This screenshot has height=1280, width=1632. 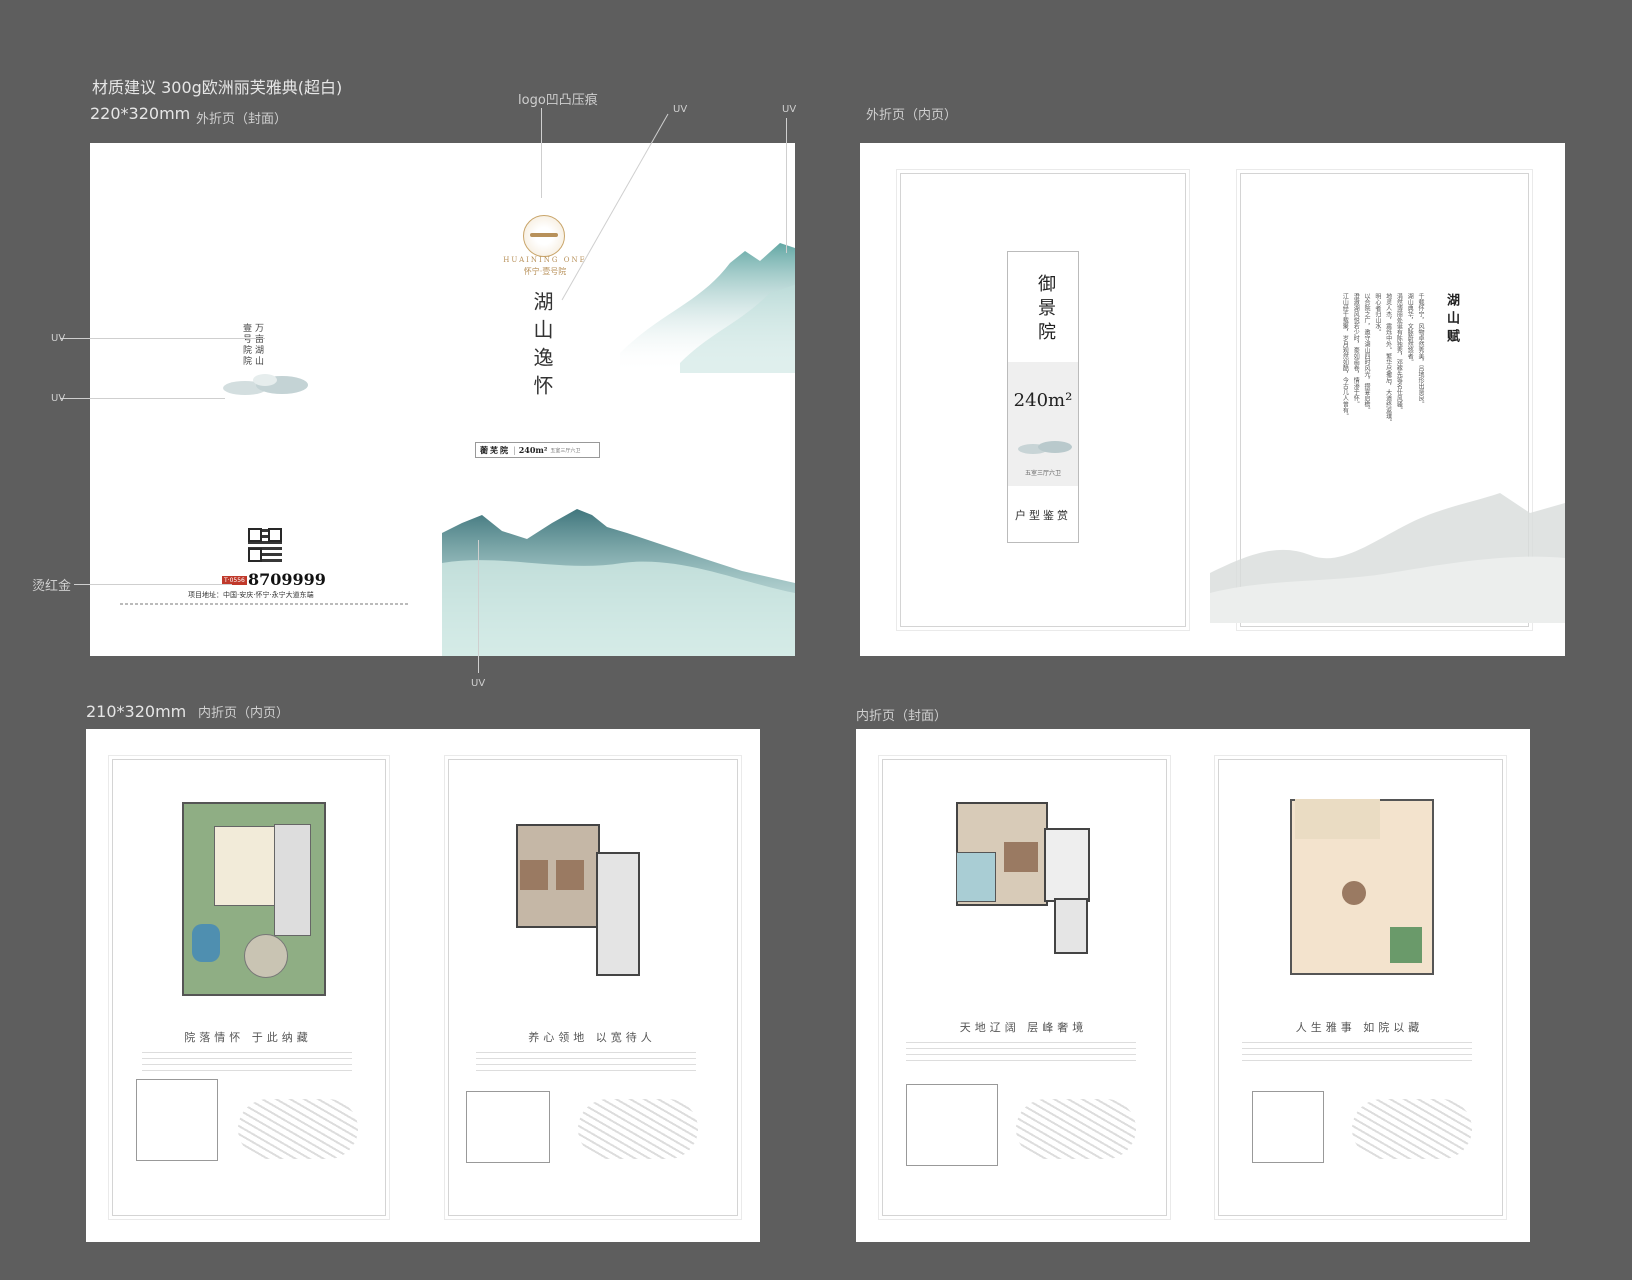 What do you see at coordinates (1042, 473) in the screenshot?
I see `unit-card-rooms: 五室三厅六卫` at bounding box center [1042, 473].